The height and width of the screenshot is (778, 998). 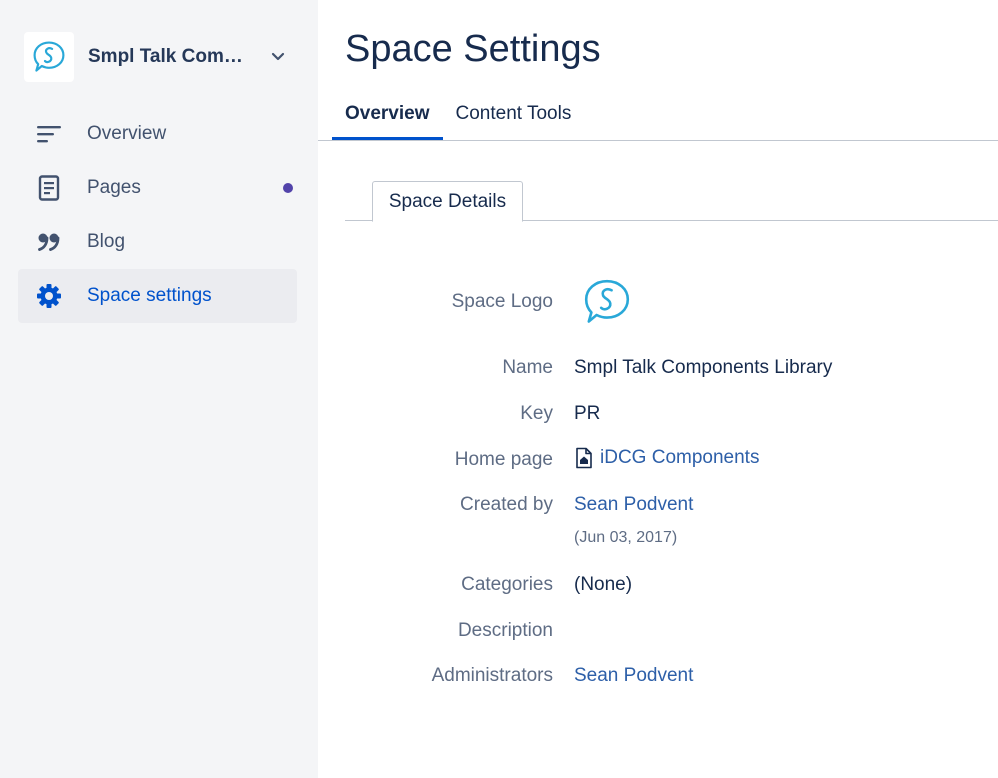 I want to click on description-label: Description, so click(x=505, y=630).